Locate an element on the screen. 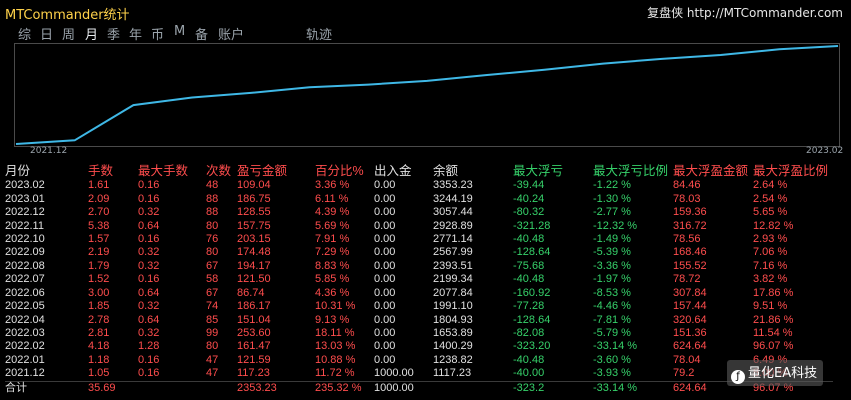 This screenshot has width=851, height=400. cell-percent: 5.85 % is located at coordinates (332, 279).